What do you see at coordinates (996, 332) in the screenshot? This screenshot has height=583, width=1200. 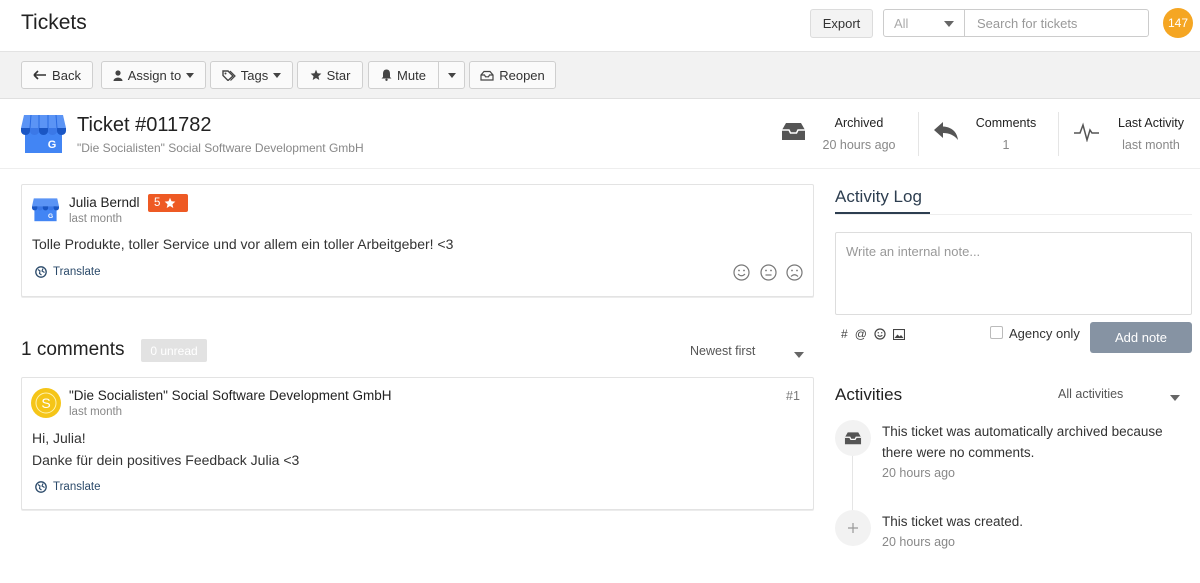 I see `agency-only-checkbox` at bounding box center [996, 332].